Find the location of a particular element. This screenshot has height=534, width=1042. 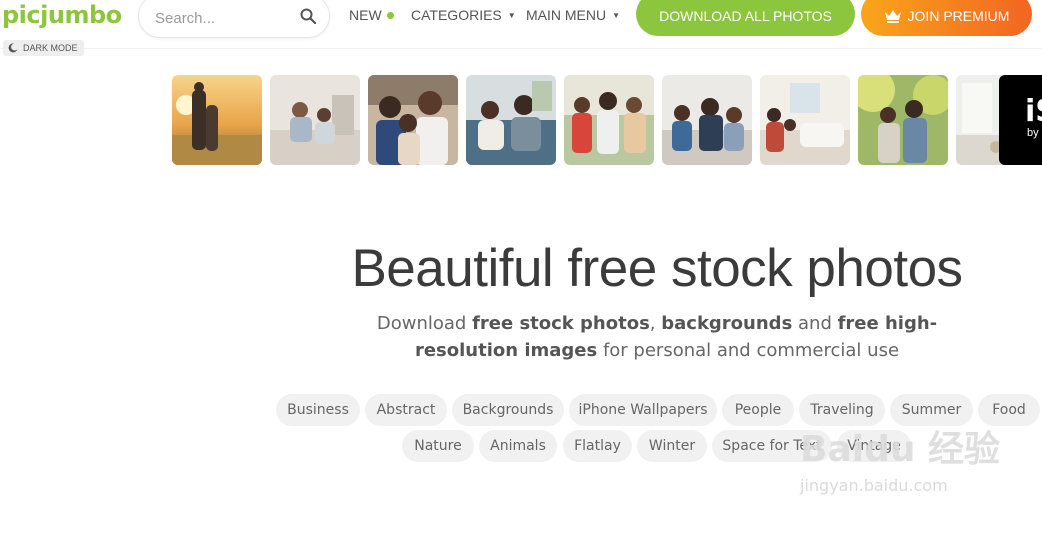

search-box is located at coordinates (234, 19).